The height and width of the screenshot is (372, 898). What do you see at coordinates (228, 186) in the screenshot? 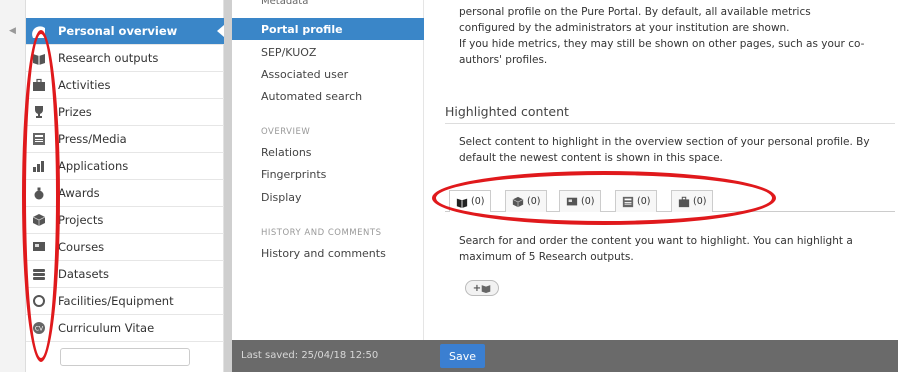
I see `panel-separator` at bounding box center [228, 186].